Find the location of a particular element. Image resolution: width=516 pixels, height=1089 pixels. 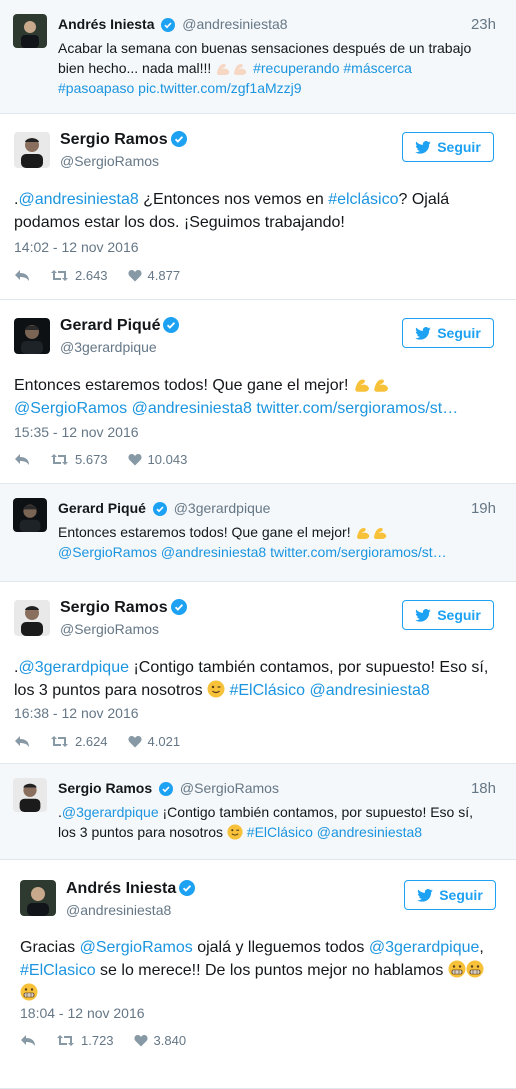

retweet-button: 1.723 is located at coordinates (85, 1040).